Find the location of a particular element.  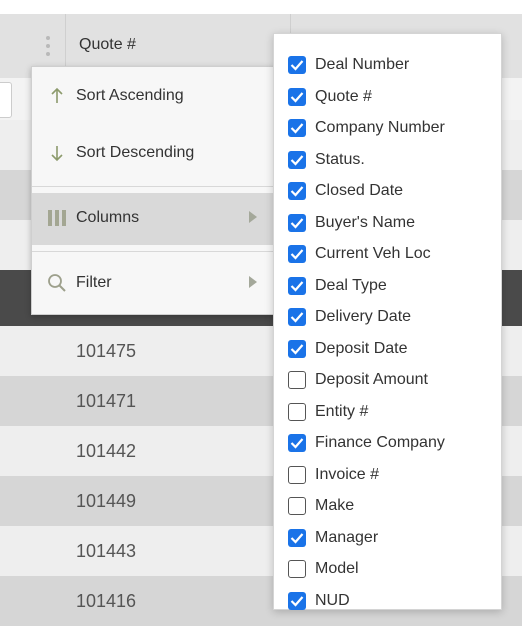

quote-cell: 101449 is located at coordinates (106, 501).